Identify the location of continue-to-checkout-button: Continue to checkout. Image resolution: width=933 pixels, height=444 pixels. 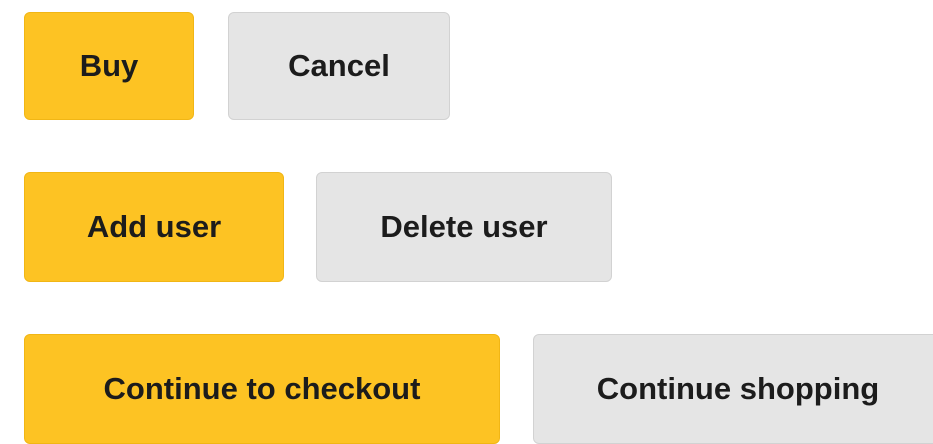
(262, 389).